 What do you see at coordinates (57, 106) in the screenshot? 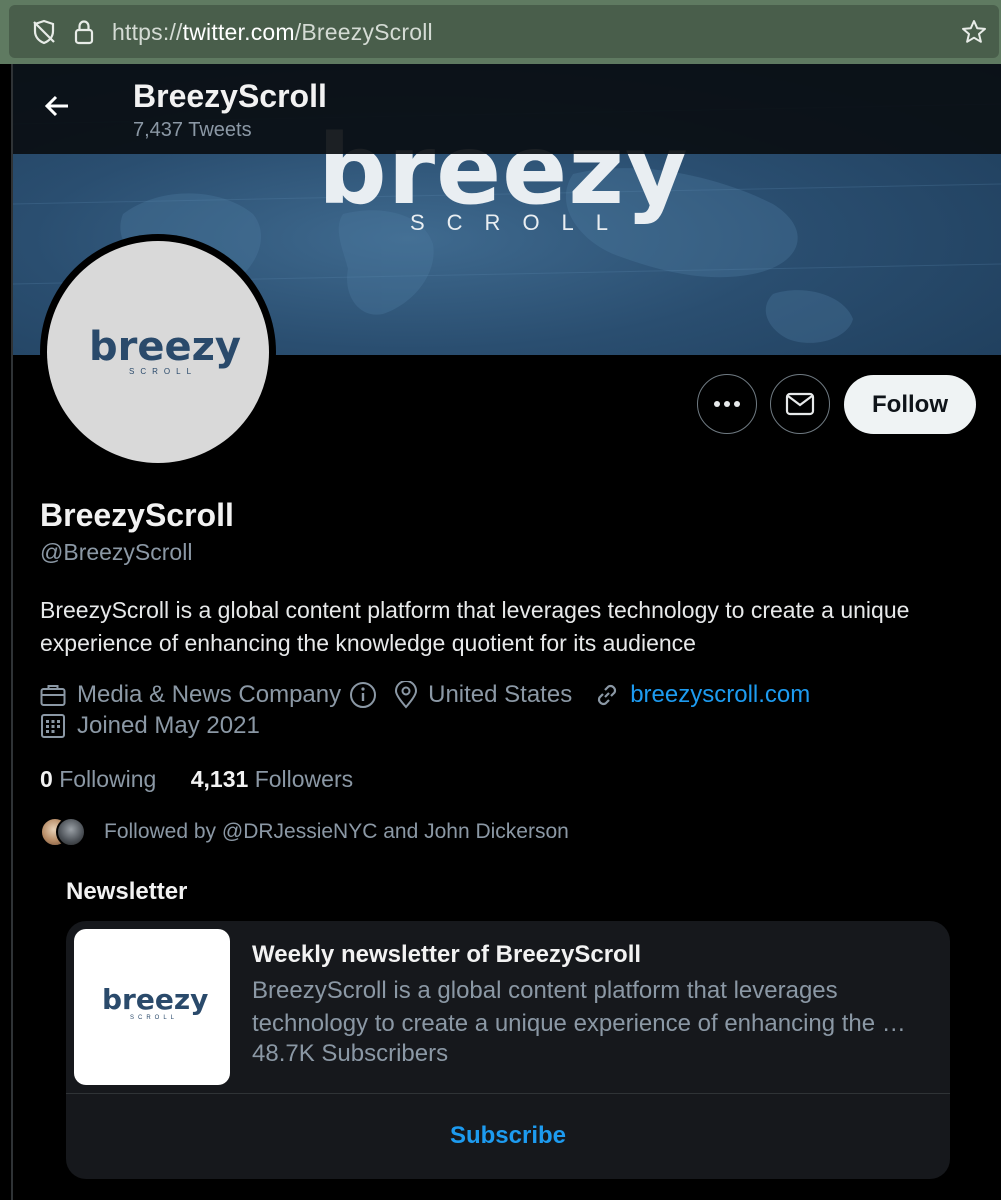
I see `back-arrow-icon` at bounding box center [57, 106].